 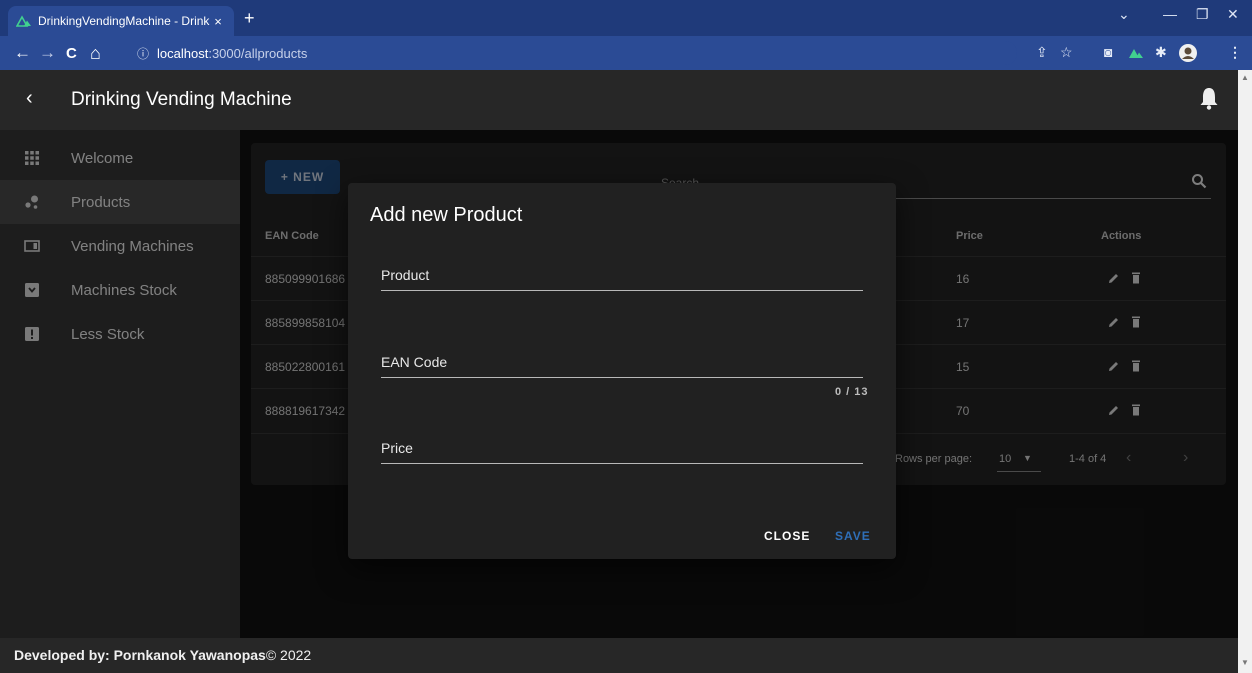 What do you see at coordinates (1108, 52) in the screenshot?
I see `camera-extension-icon: ◙` at bounding box center [1108, 52].